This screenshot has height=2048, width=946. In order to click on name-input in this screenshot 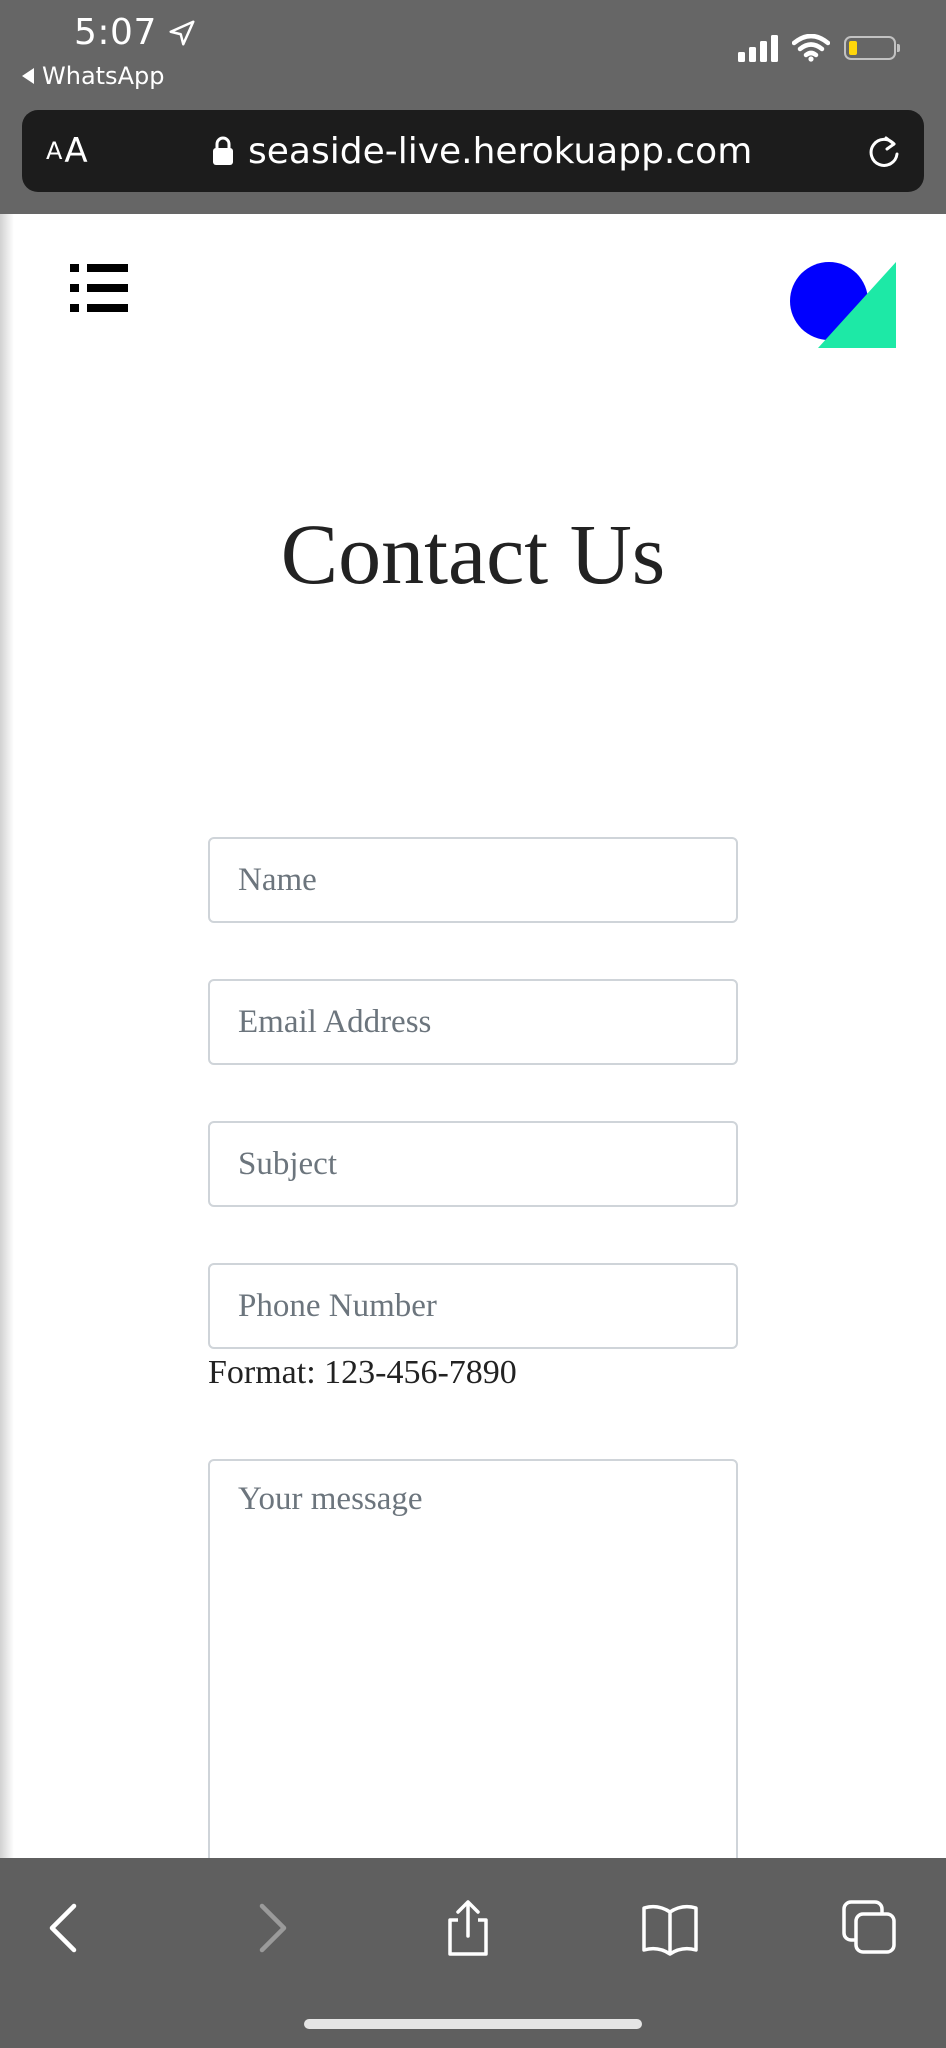, I will do `click(473, 880)`.